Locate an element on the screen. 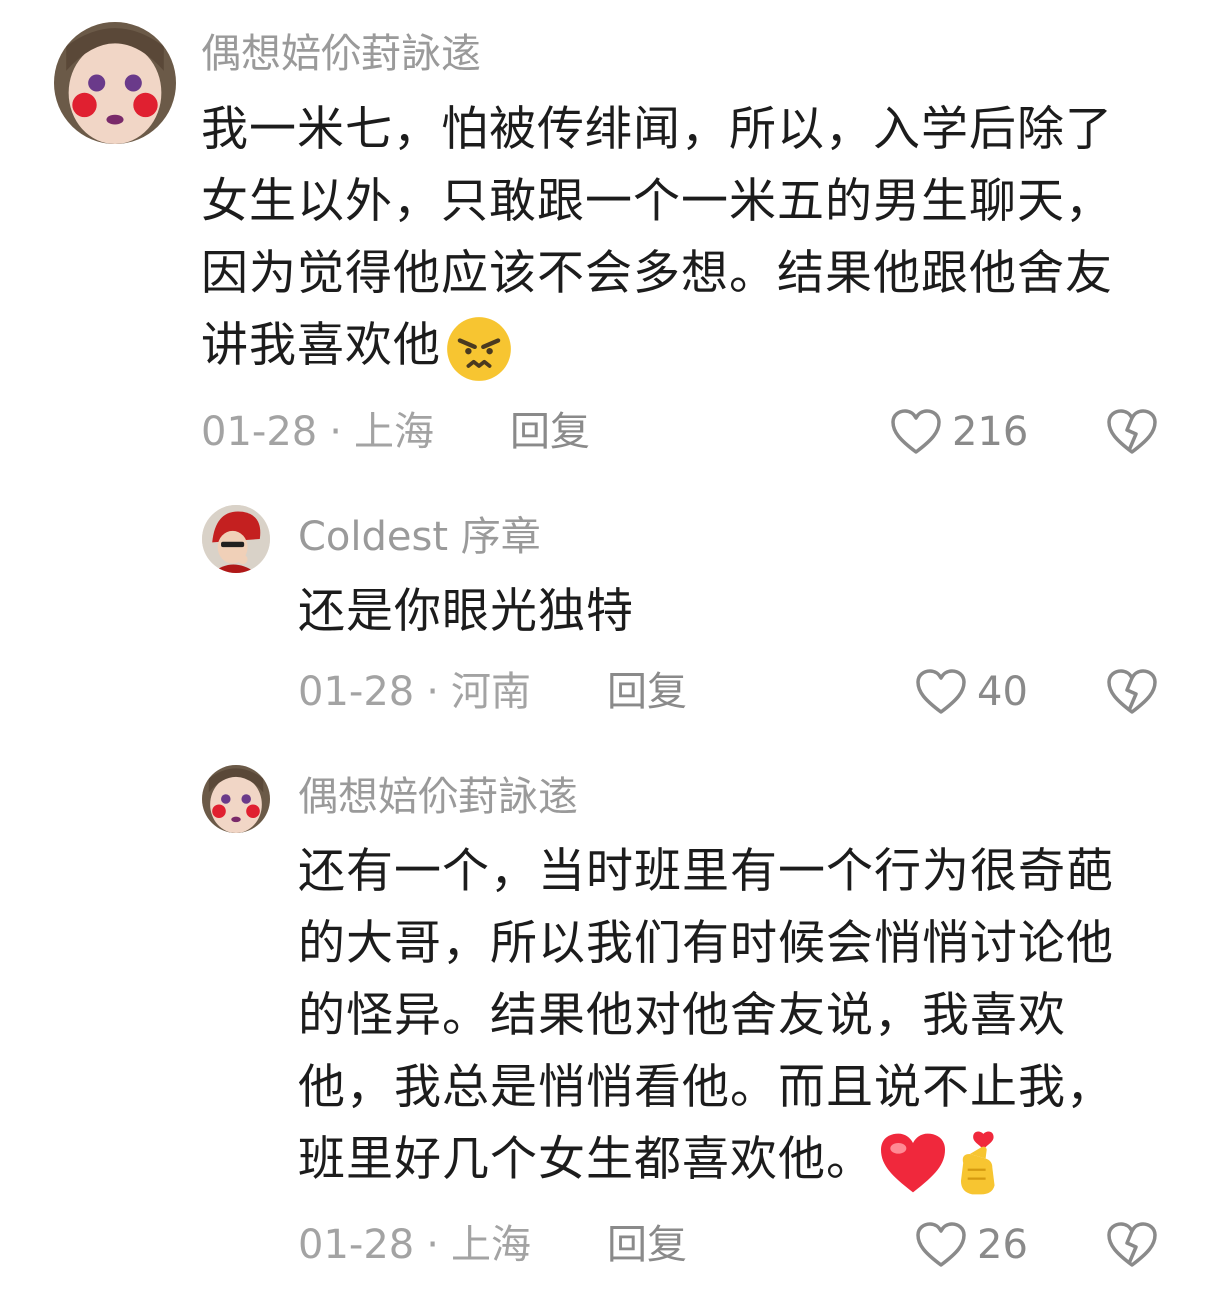 This screenshot has height=1291, width=1224. location: 河南 is located at coordinates (490, 692).